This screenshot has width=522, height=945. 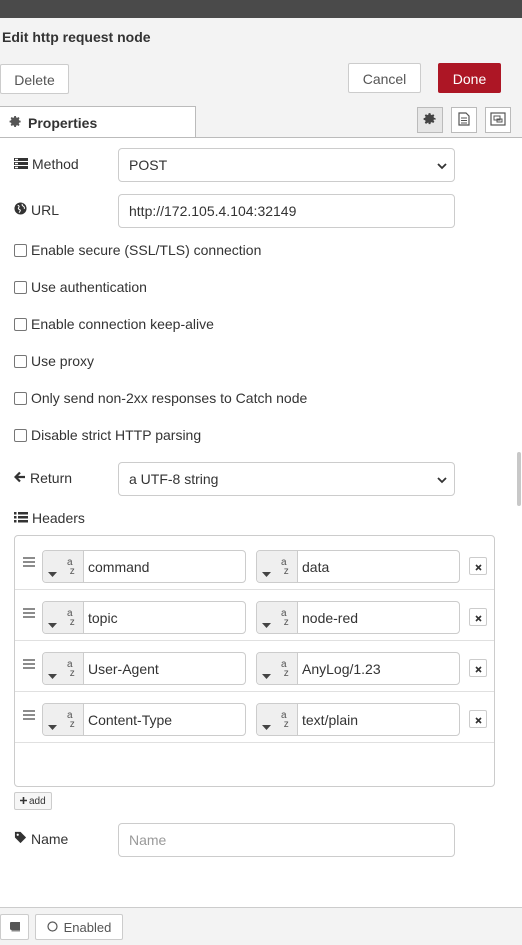 What do you see at coordinates (137, 250) in the screenshot?
I see `checkbox-ssl-row: Enable secure (SSL/TLS) connection` at bounding box center [137, 250].